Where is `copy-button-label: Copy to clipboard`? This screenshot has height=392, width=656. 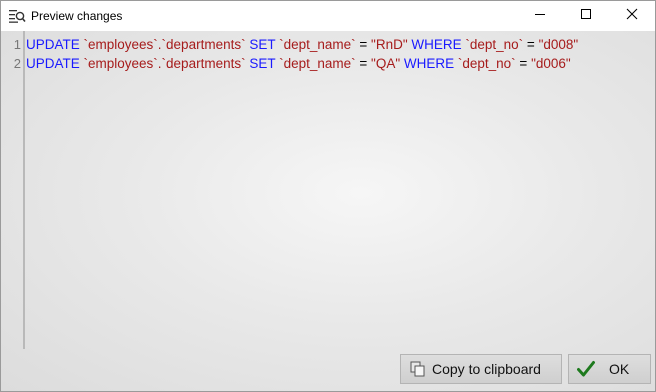
copy-button-label: Copy to clipboard is located at coordinates (486, 369).